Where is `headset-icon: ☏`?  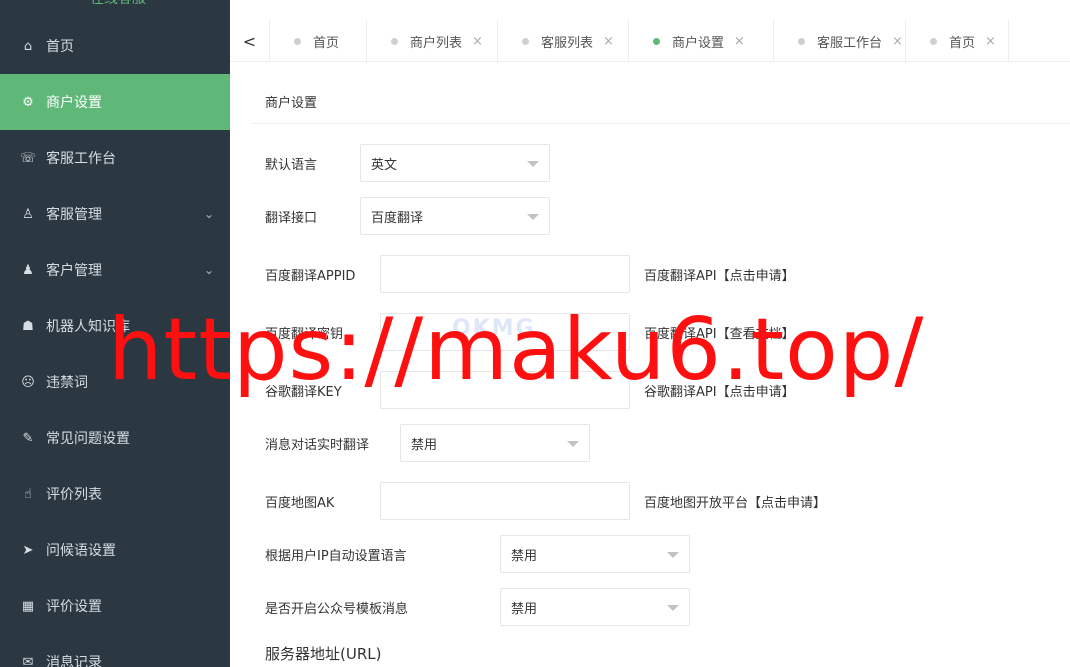
headset-icon: ☏ is located at coordinates (28, 158).